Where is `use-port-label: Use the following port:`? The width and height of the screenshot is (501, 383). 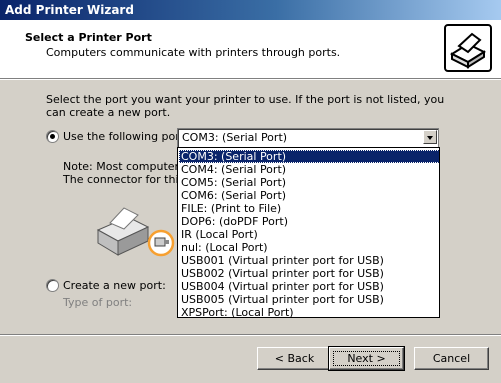
use-port-label: Use the following port: is located at coordinates (125, 136).